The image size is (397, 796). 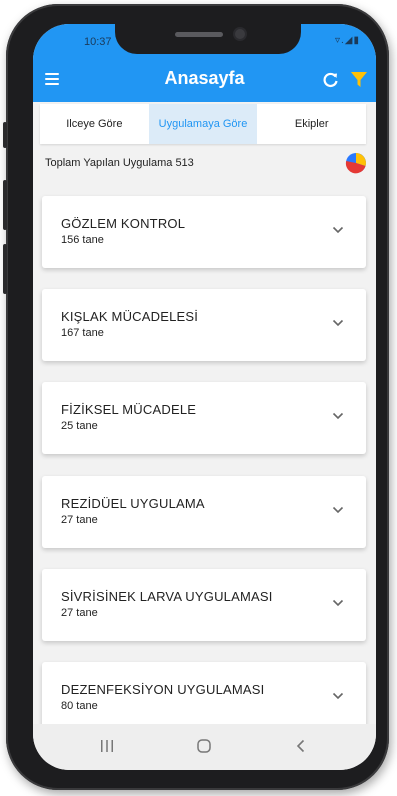 I want to click on tab-ilceye-gore: Ilceye Göre, so click(x=94, y=124).